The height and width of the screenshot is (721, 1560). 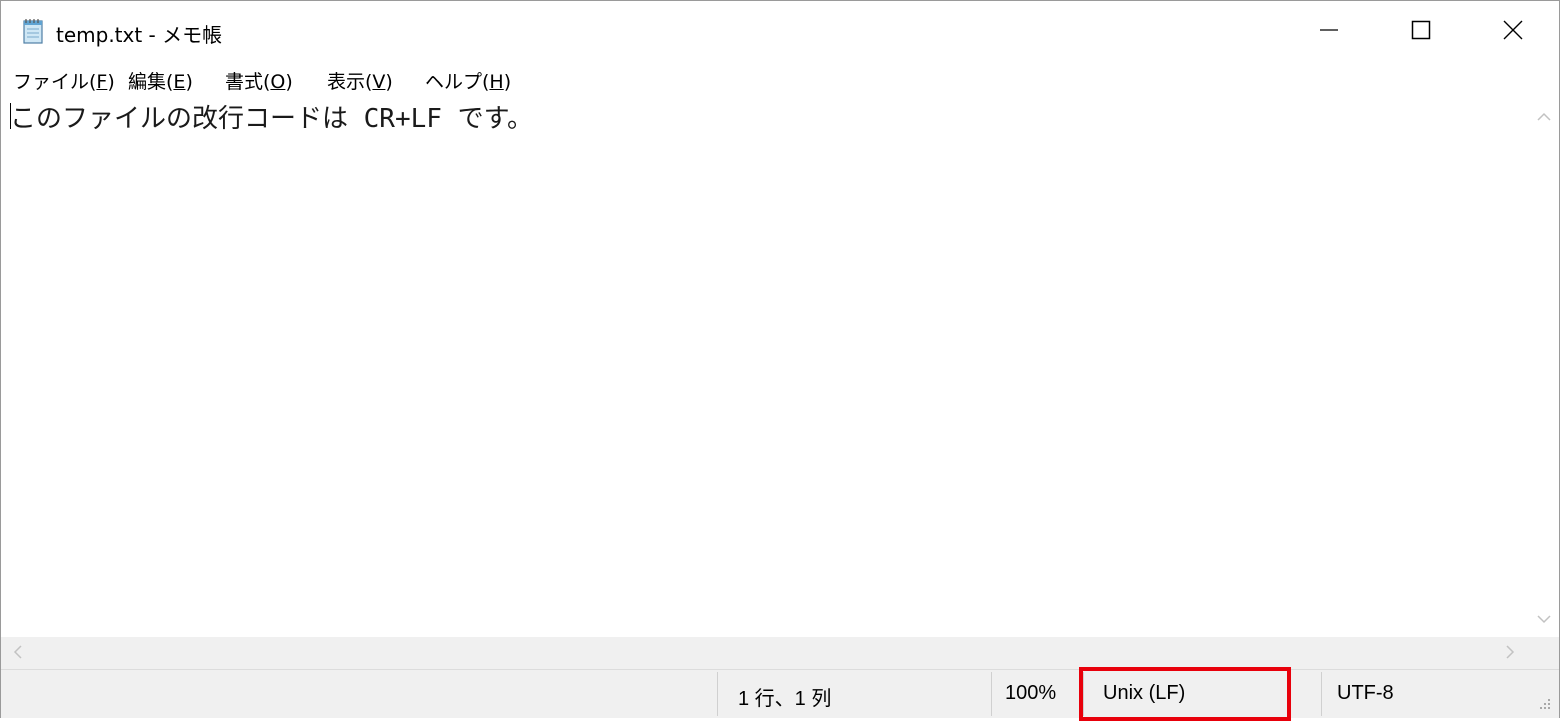 I want to click on scroll-up-button, so click(x=1544, y=116).